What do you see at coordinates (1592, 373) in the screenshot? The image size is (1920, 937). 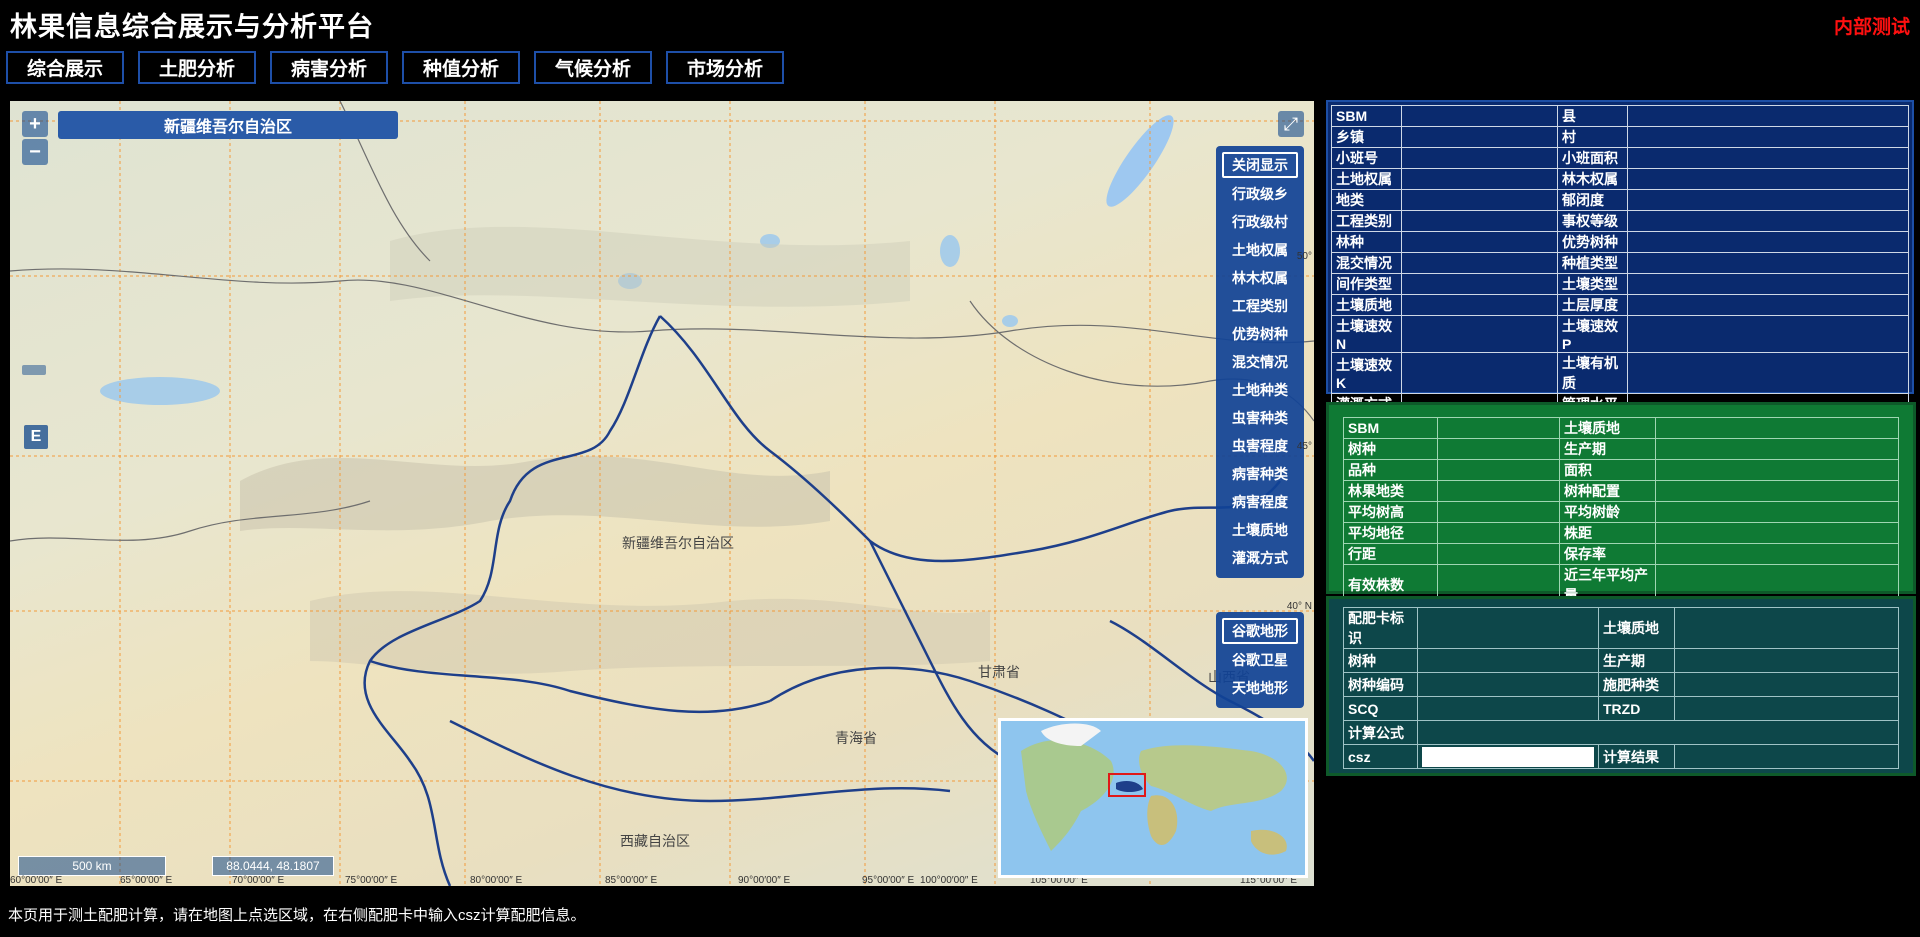 I see `field-label: 土壤有机质` at bounding box center [1592, 373].